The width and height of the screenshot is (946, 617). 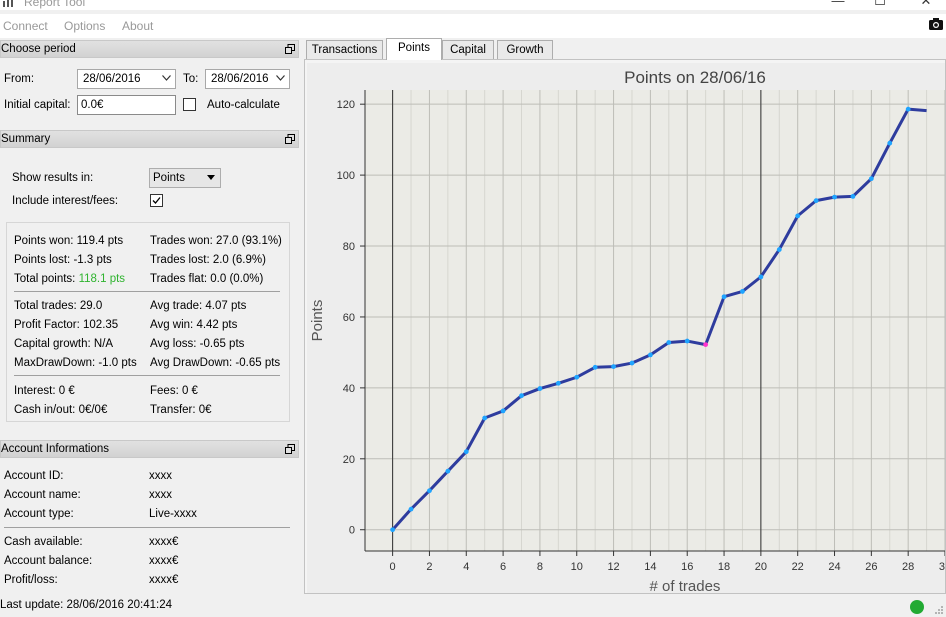 What do you see at coordinates (917, 607) in the screenshot?
I see `connection-status-indicator` at bounding box center [917, 607].